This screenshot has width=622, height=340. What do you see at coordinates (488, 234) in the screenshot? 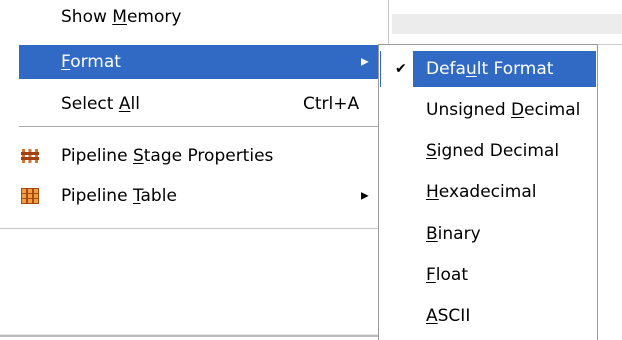
I see `submenu-item-binary: Binary` at bounding box center [488, 234].